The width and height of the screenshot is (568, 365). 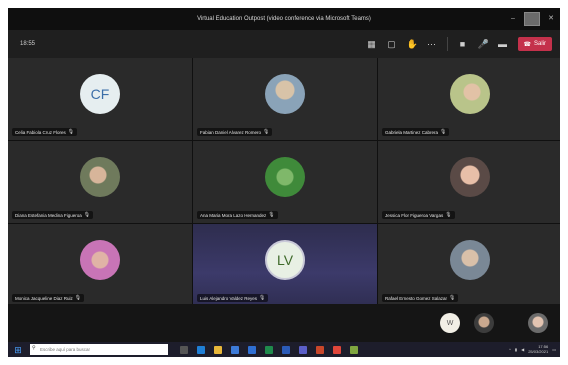 I want to click on network-icon: ▮, so click(x=516, y=349).